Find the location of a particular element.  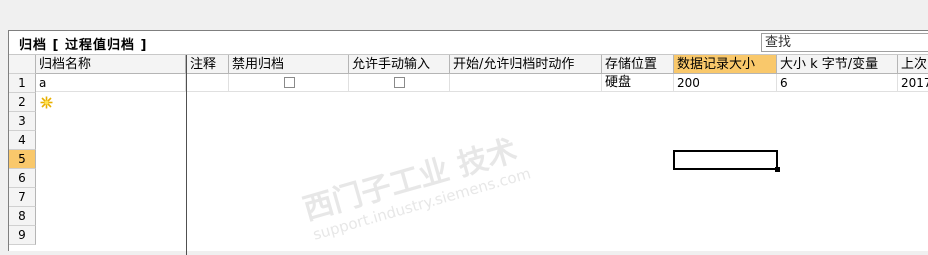

panel-title: 归档 [ 过程值归档 ] is located at coordinates (83, 45).